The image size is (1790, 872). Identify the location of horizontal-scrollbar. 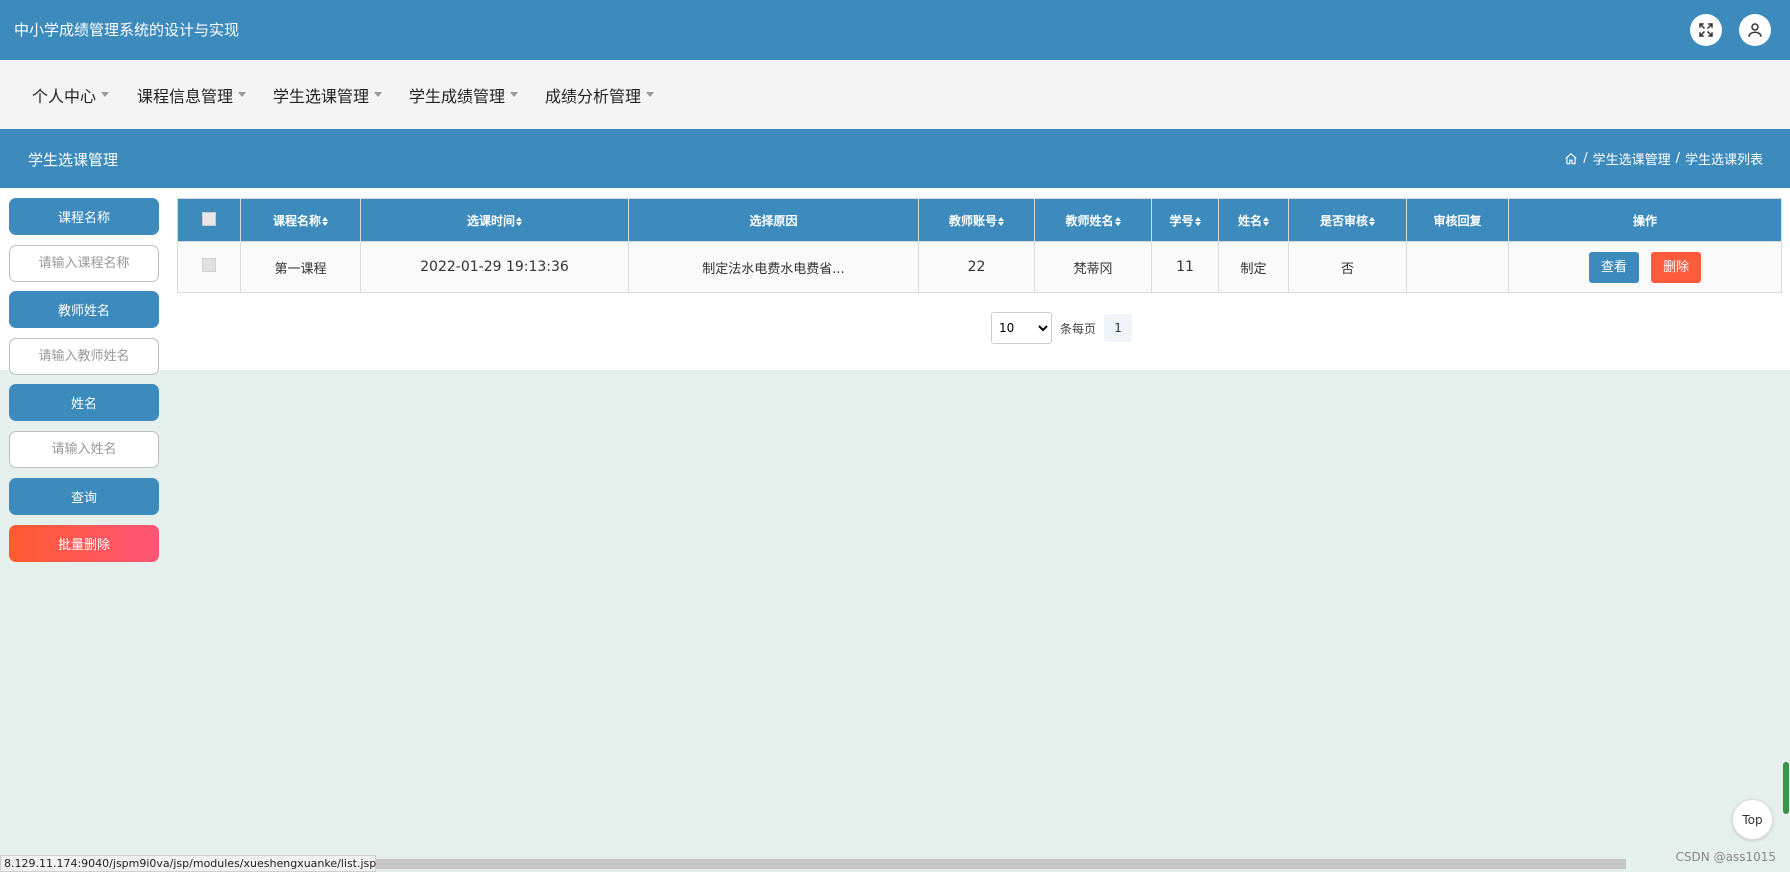
(1001, 864).